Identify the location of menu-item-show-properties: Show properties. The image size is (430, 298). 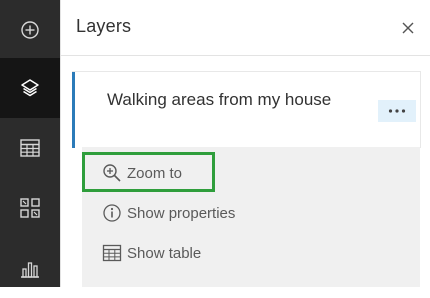
(251, 213).